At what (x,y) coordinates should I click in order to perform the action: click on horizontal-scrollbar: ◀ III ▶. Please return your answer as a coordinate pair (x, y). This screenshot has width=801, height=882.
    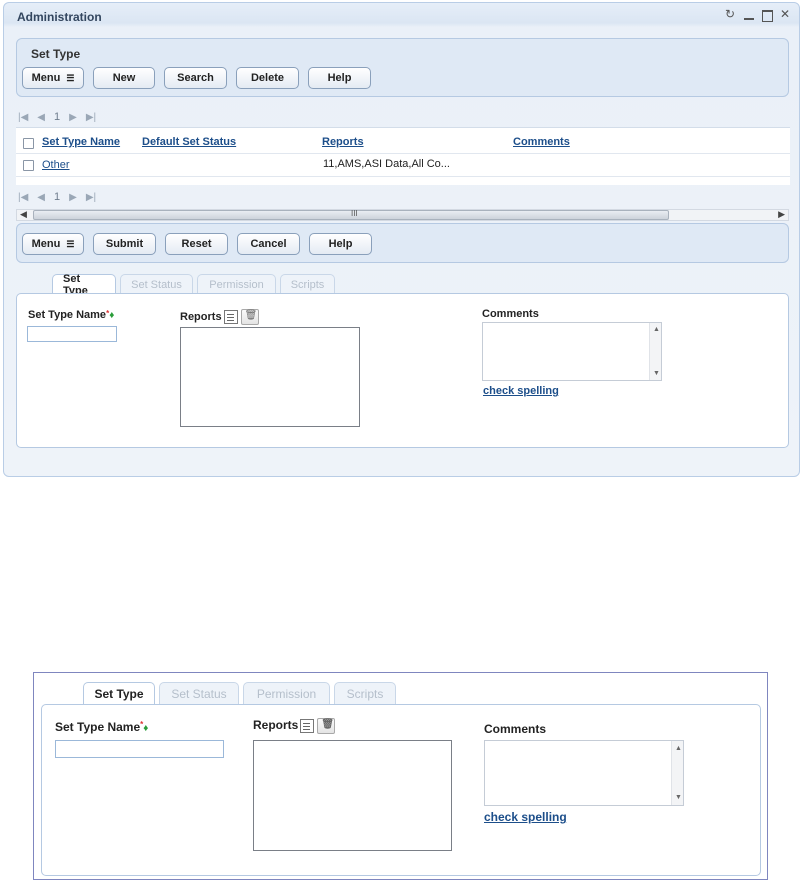
    Looking at the image, I should click on (402, 215).